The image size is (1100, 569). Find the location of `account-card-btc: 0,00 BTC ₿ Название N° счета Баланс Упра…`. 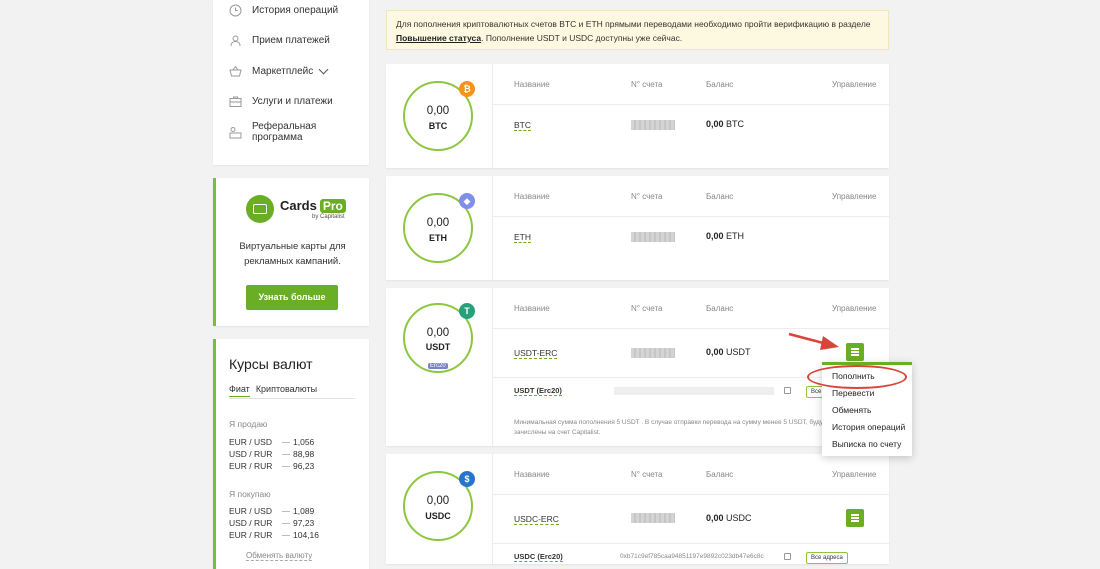

account-card-btc: 0,00 BTC ₿ Название N° счета Баланс Упра… is located at coordinates (637, 116).